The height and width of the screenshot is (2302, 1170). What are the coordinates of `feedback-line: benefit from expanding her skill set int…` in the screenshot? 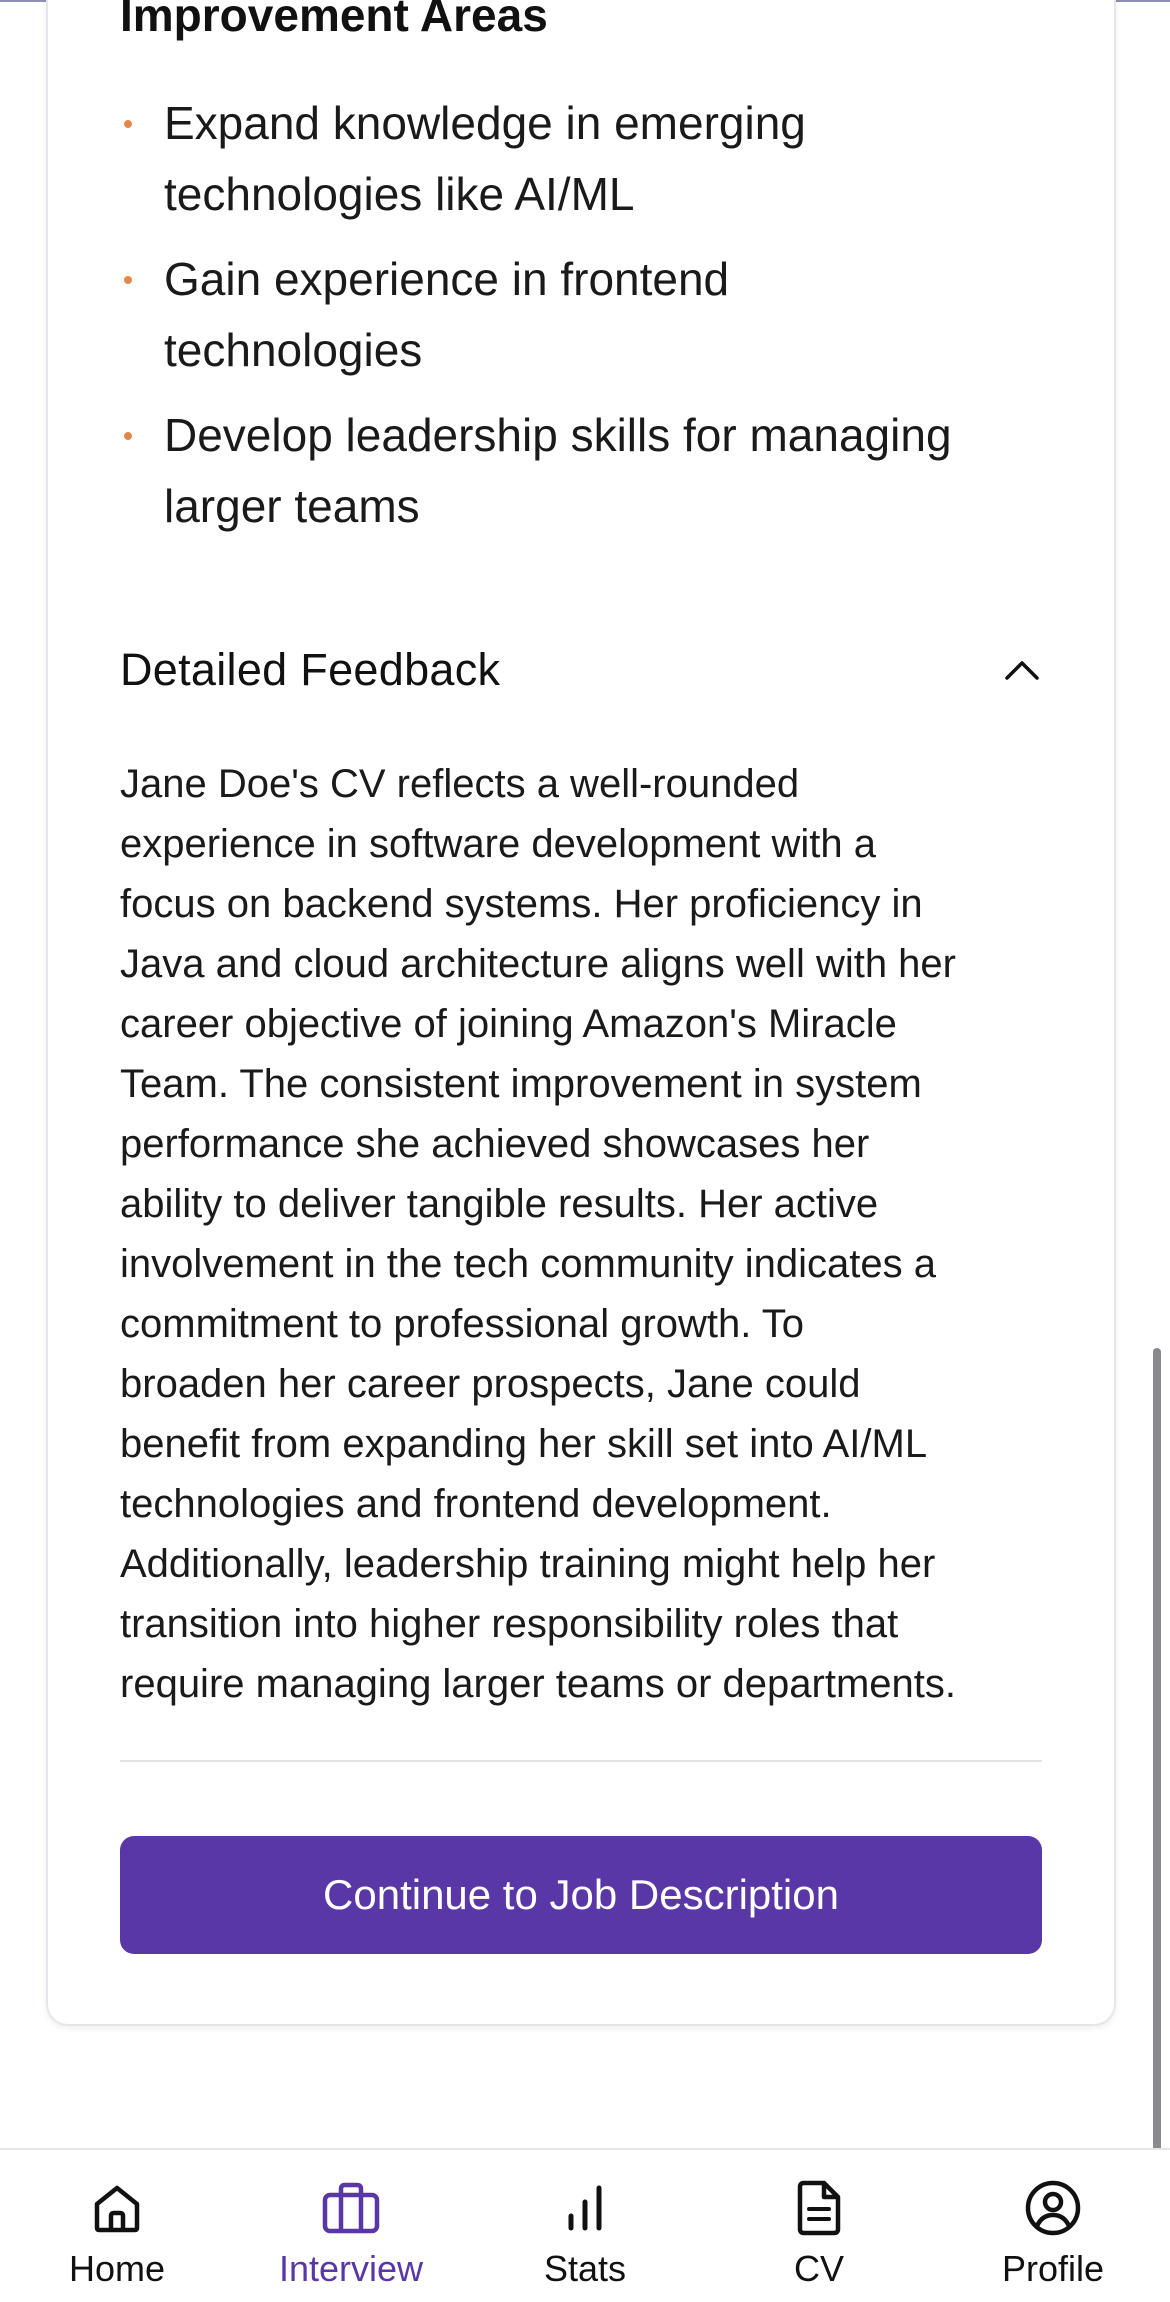 It's located at (524, 1444).